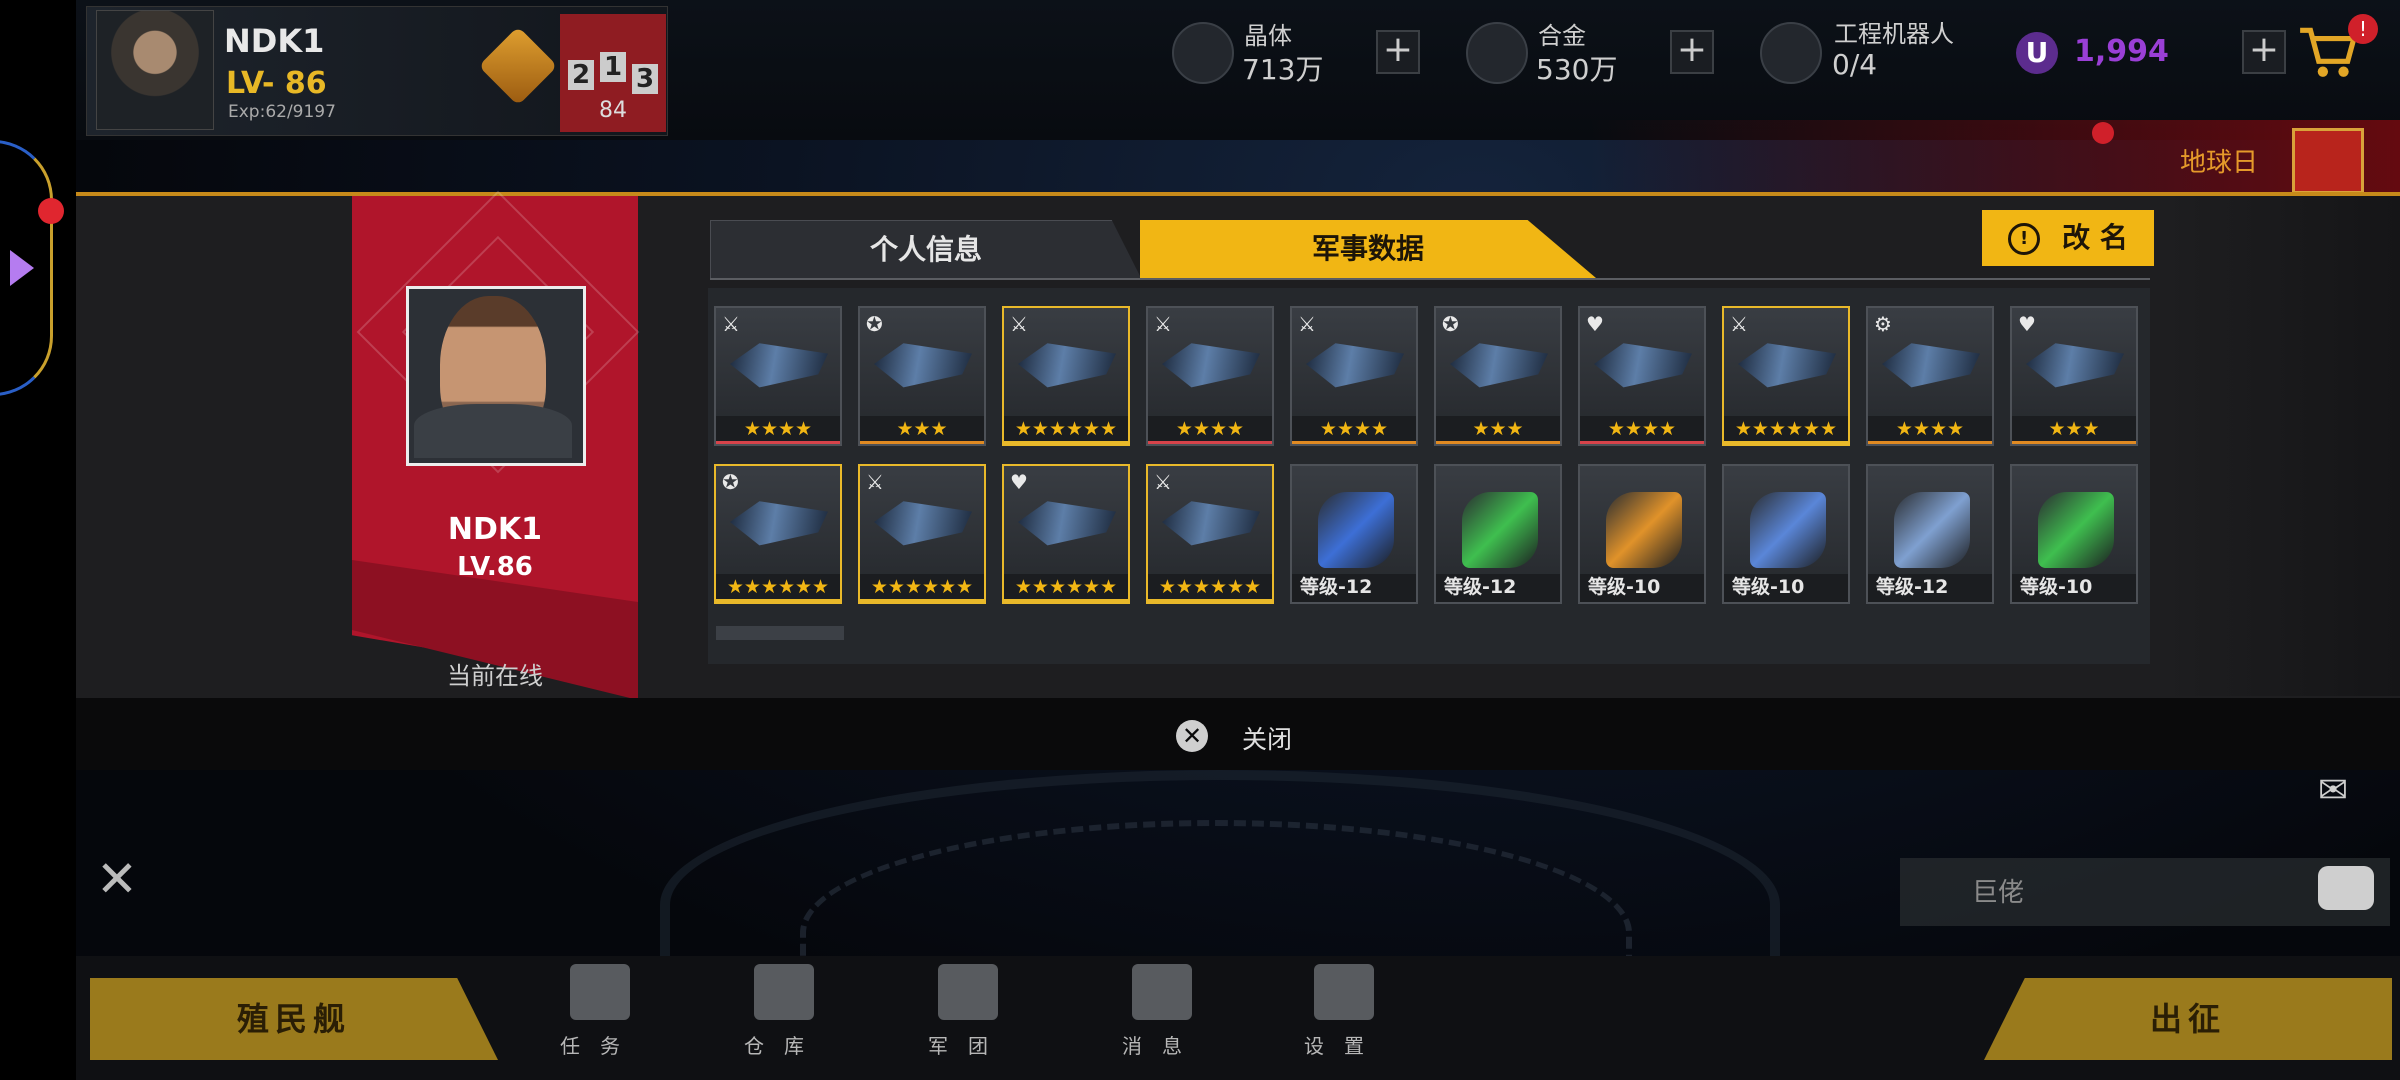  Describe the element at coordinates (2121, 51) in the screenshot. I see `premium-currency-value: 1,994` at that location.